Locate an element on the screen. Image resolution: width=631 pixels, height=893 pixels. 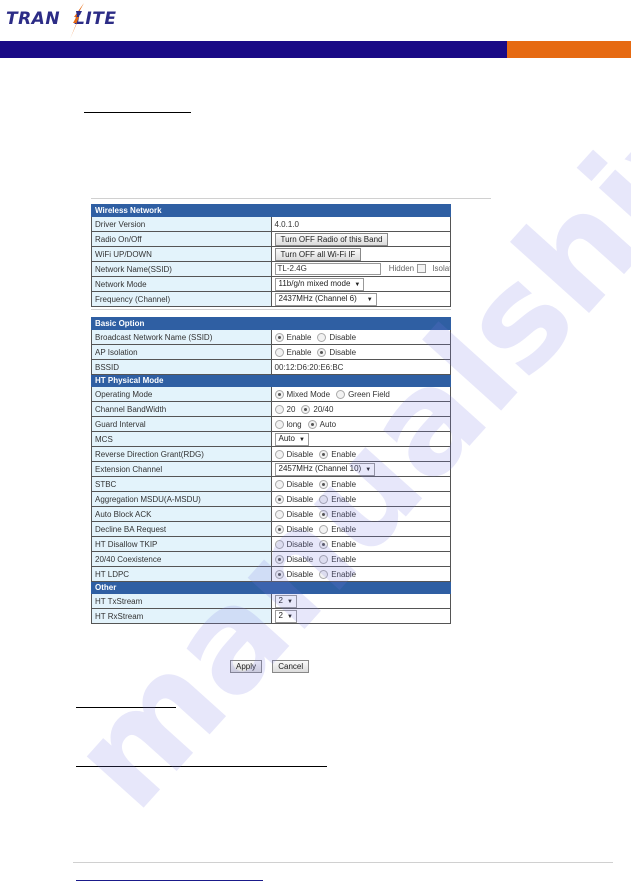
tx-stream-select: 2 ▼ is located at coordinates (285, 601).